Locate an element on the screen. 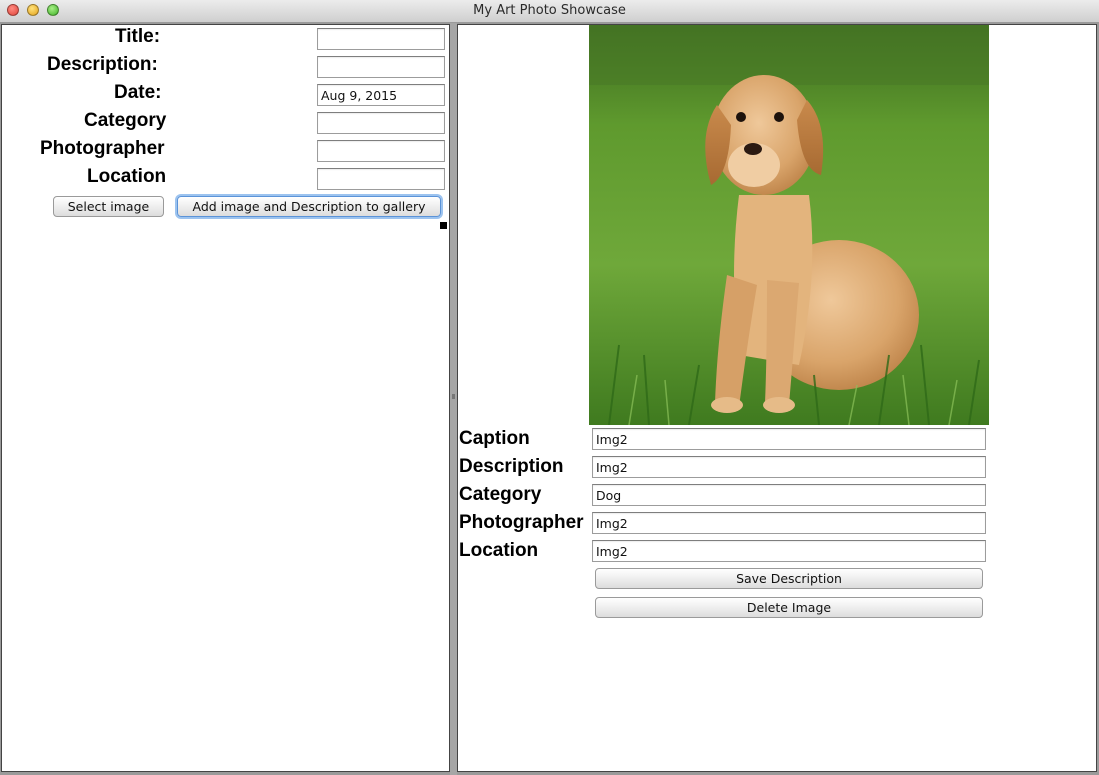 The width and height of the screenshot is (1099, 775). detail-photographer-label: Photographer is located at coordinates (521, 522).